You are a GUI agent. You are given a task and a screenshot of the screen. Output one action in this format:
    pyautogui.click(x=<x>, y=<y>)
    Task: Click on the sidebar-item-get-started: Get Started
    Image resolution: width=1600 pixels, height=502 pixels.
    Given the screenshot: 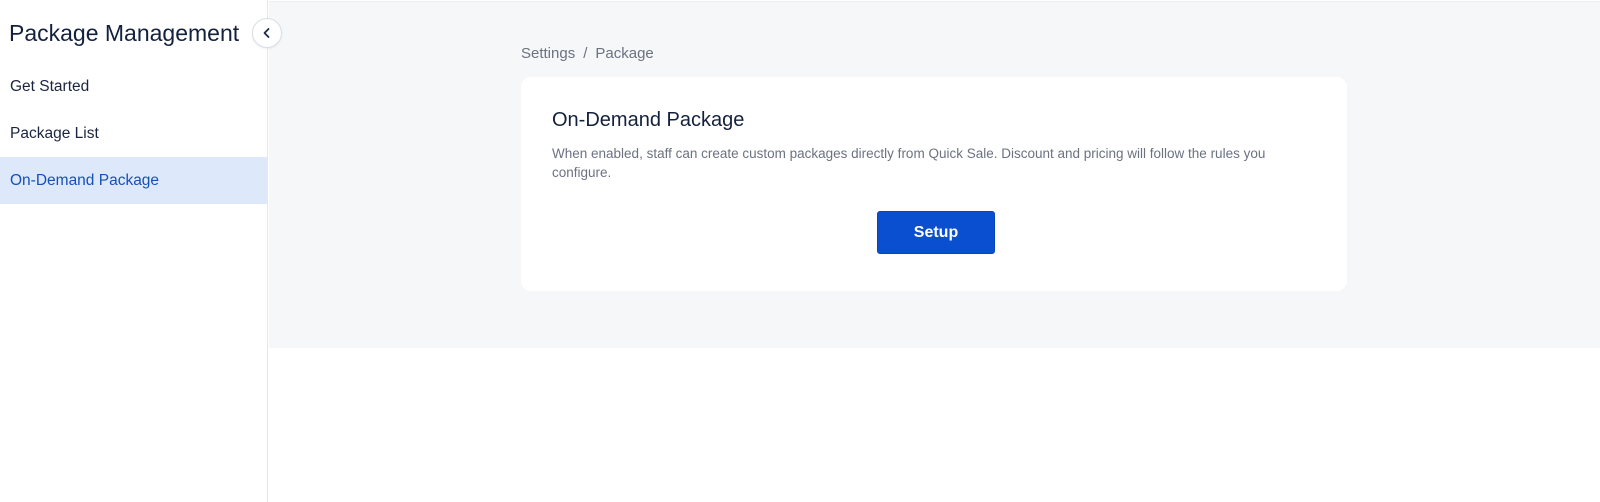 What is the action you would take?
    pyautogui.click(x=134, y=86)
    